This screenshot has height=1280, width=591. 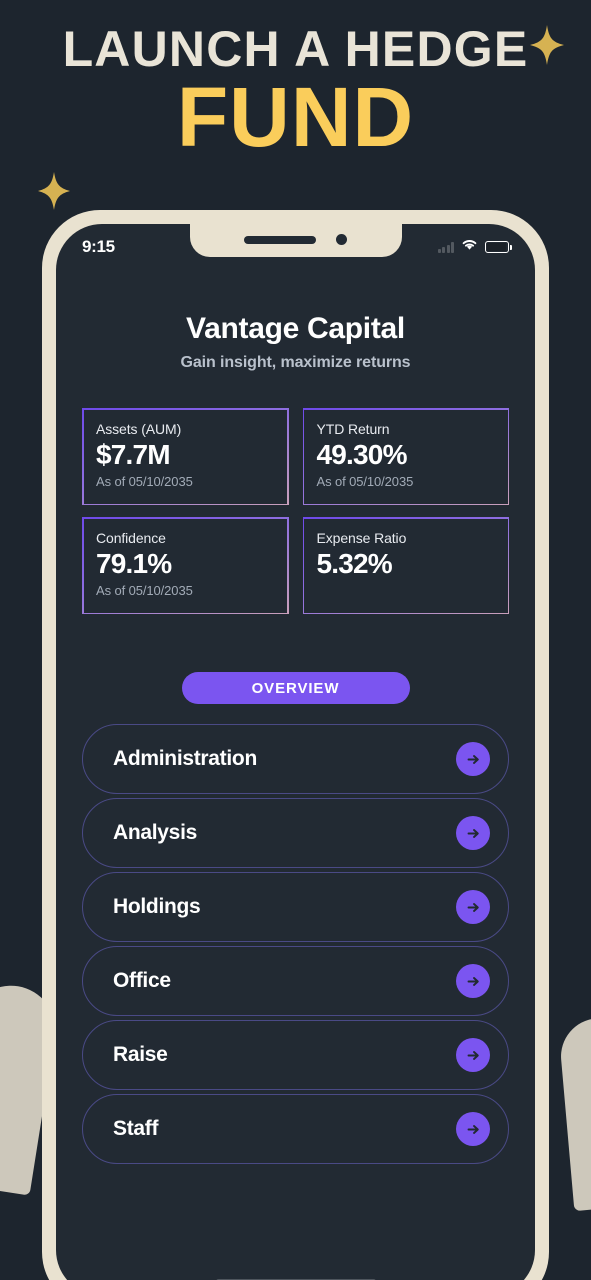 What do you see at coordinates (295, 328) in the screenshot?
I see `page-title: Vantage Capital` at bounding box center [295, 328].